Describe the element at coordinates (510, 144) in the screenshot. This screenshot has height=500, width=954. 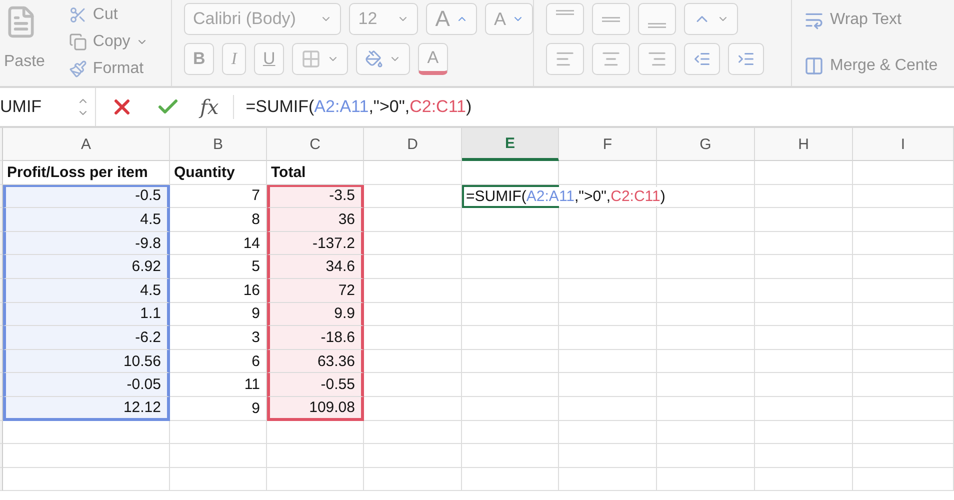
I see `column-header: E` at that location.